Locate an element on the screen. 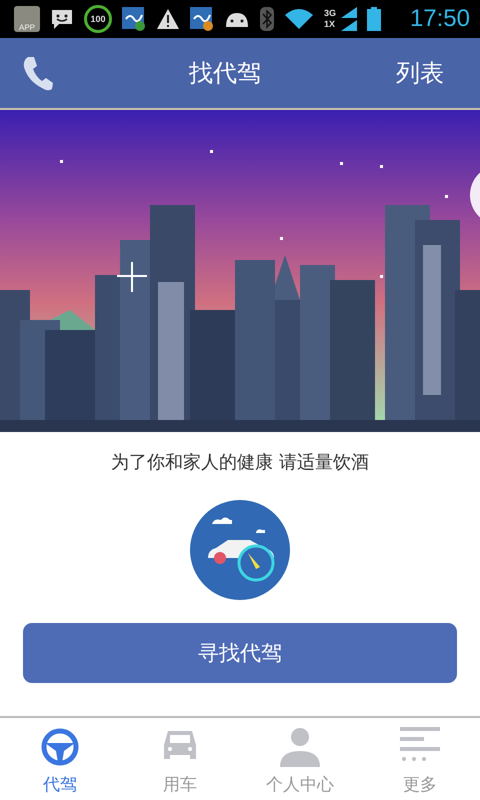  nav-tab: 代驾 is located at coordinates (60, 759).